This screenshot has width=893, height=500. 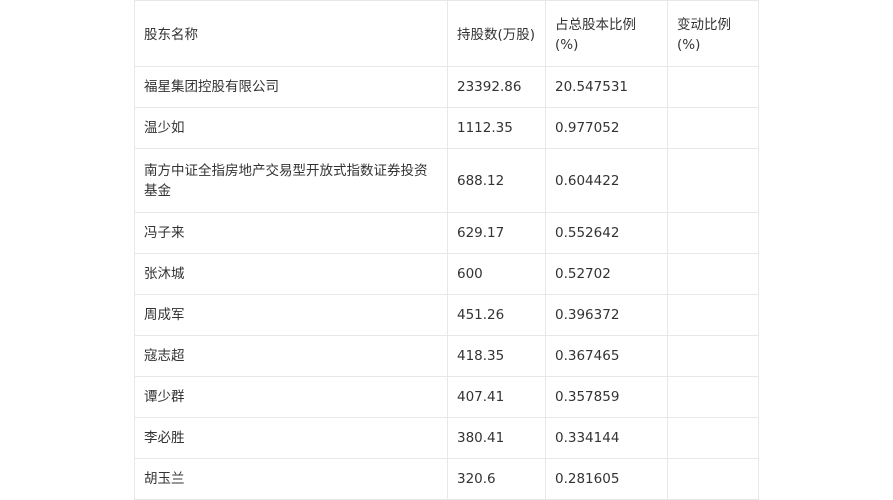 I want to click on cell-name: 李必胜, so click(x=291, y=438).